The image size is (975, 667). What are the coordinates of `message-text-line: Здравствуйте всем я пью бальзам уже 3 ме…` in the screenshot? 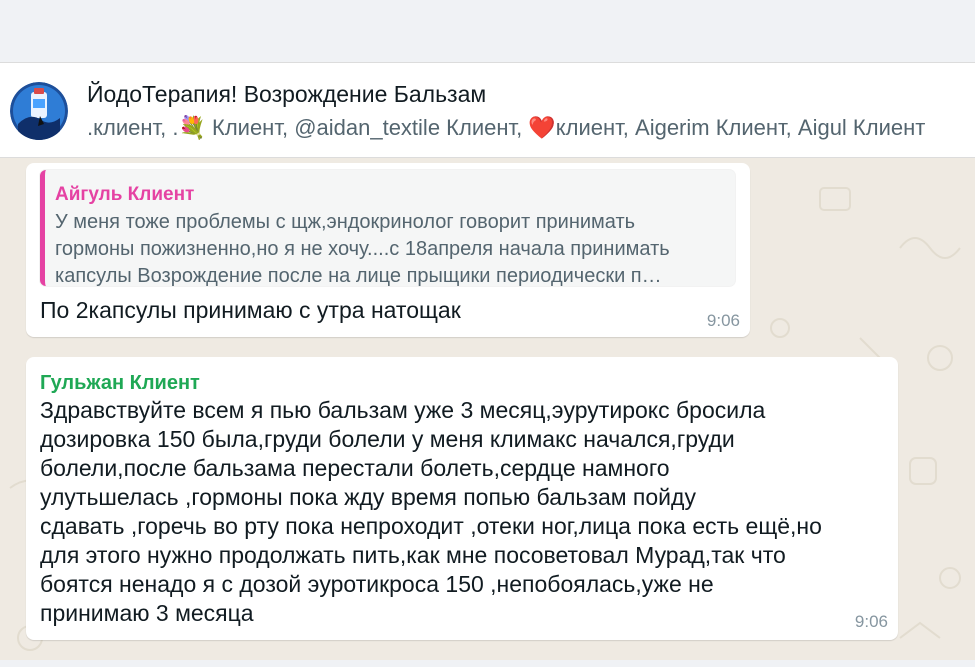 It's located at (403, 410).